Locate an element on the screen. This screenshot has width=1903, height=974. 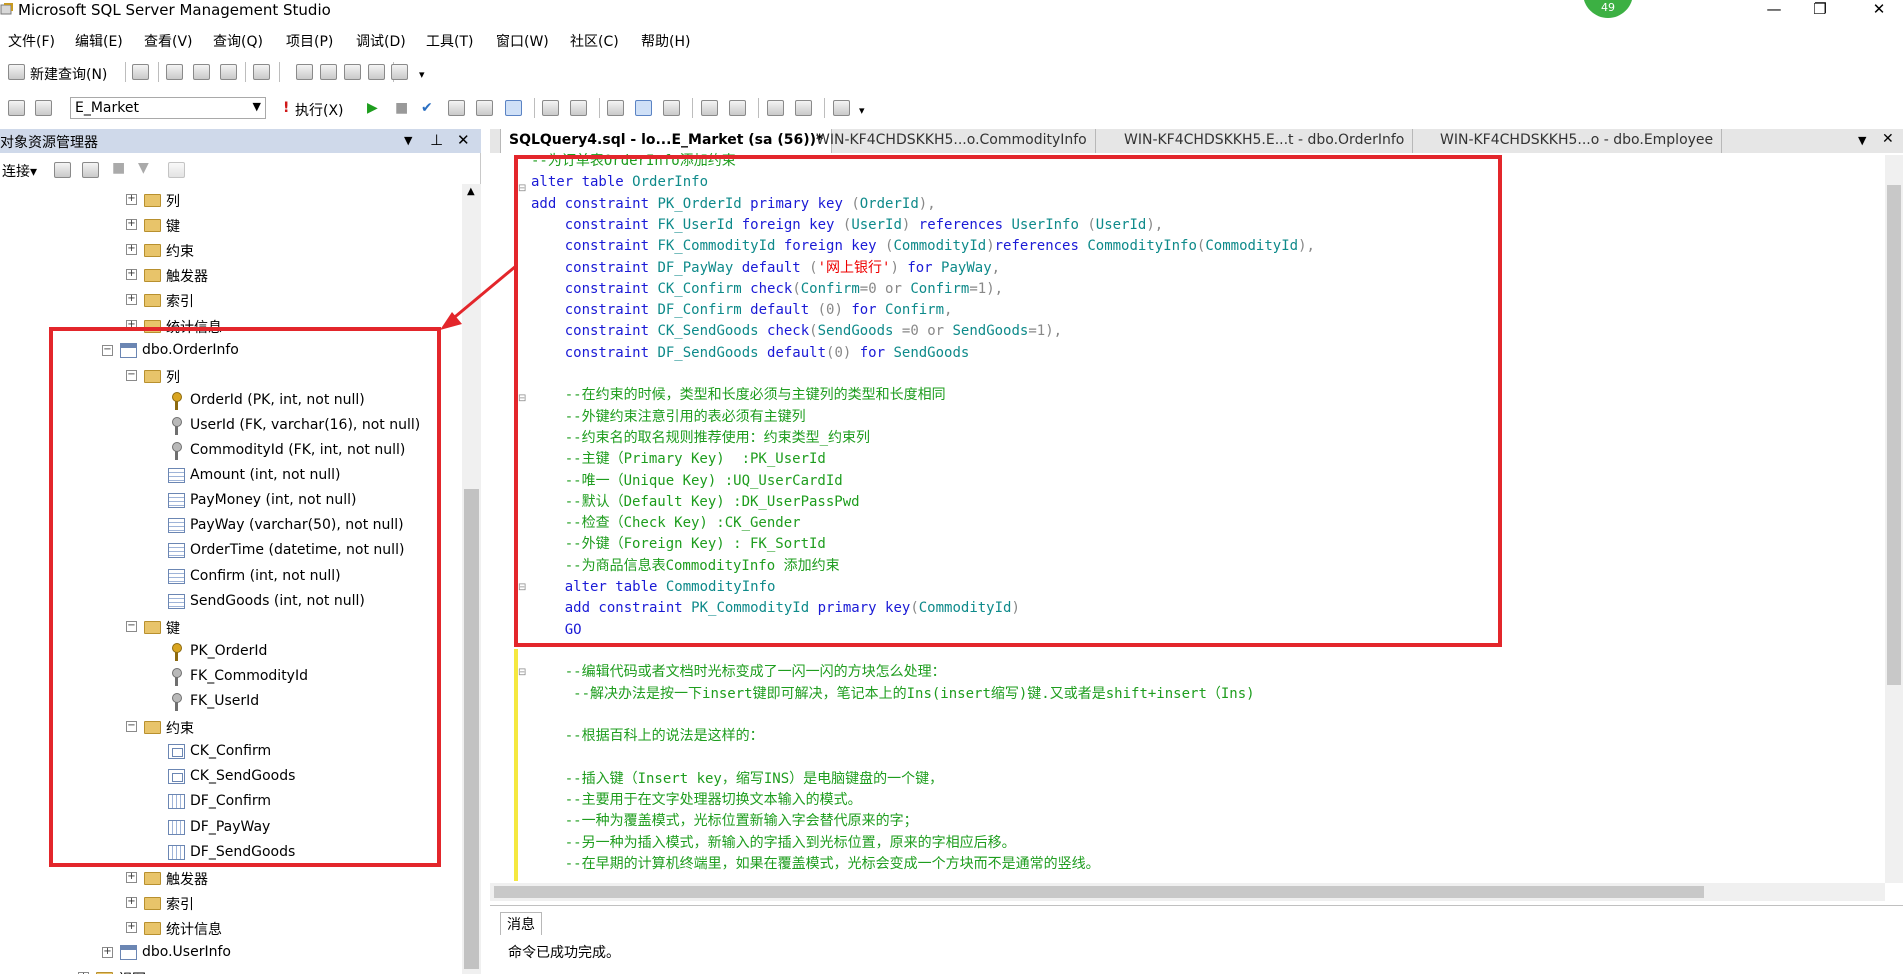
print-icon is located at coordinates (376, 72).